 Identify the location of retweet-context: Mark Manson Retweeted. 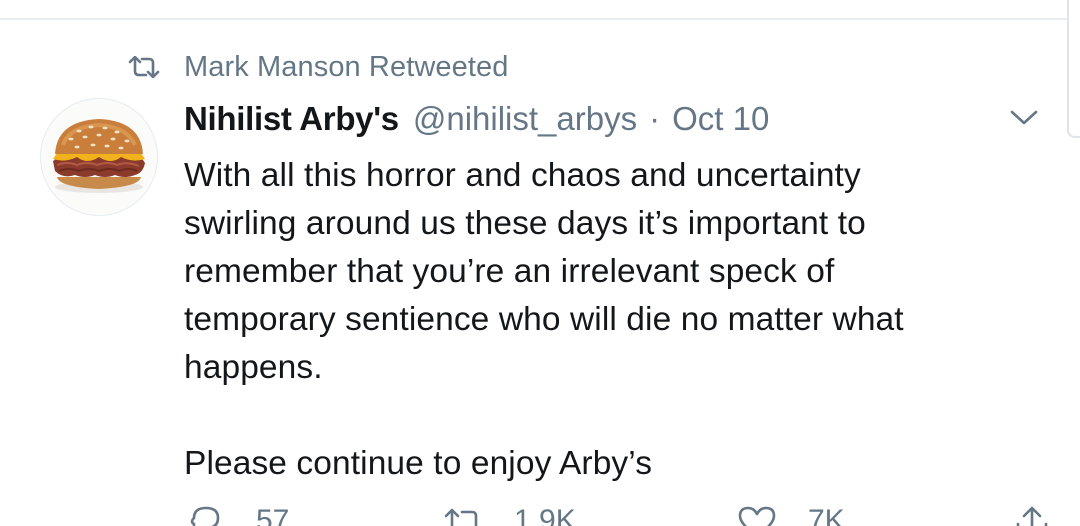
(318, 67).